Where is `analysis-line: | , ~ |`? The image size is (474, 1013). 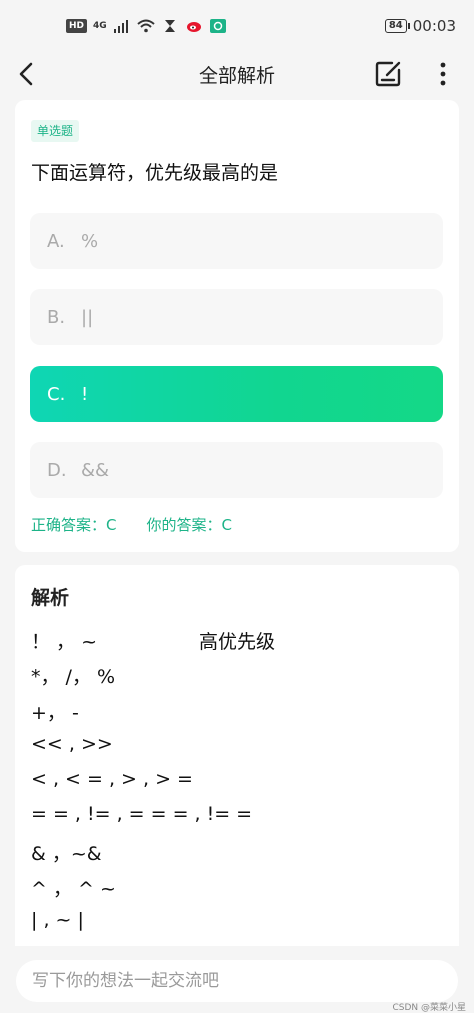 analysis-line: | , ~ | is located at coordinates (57, 920).